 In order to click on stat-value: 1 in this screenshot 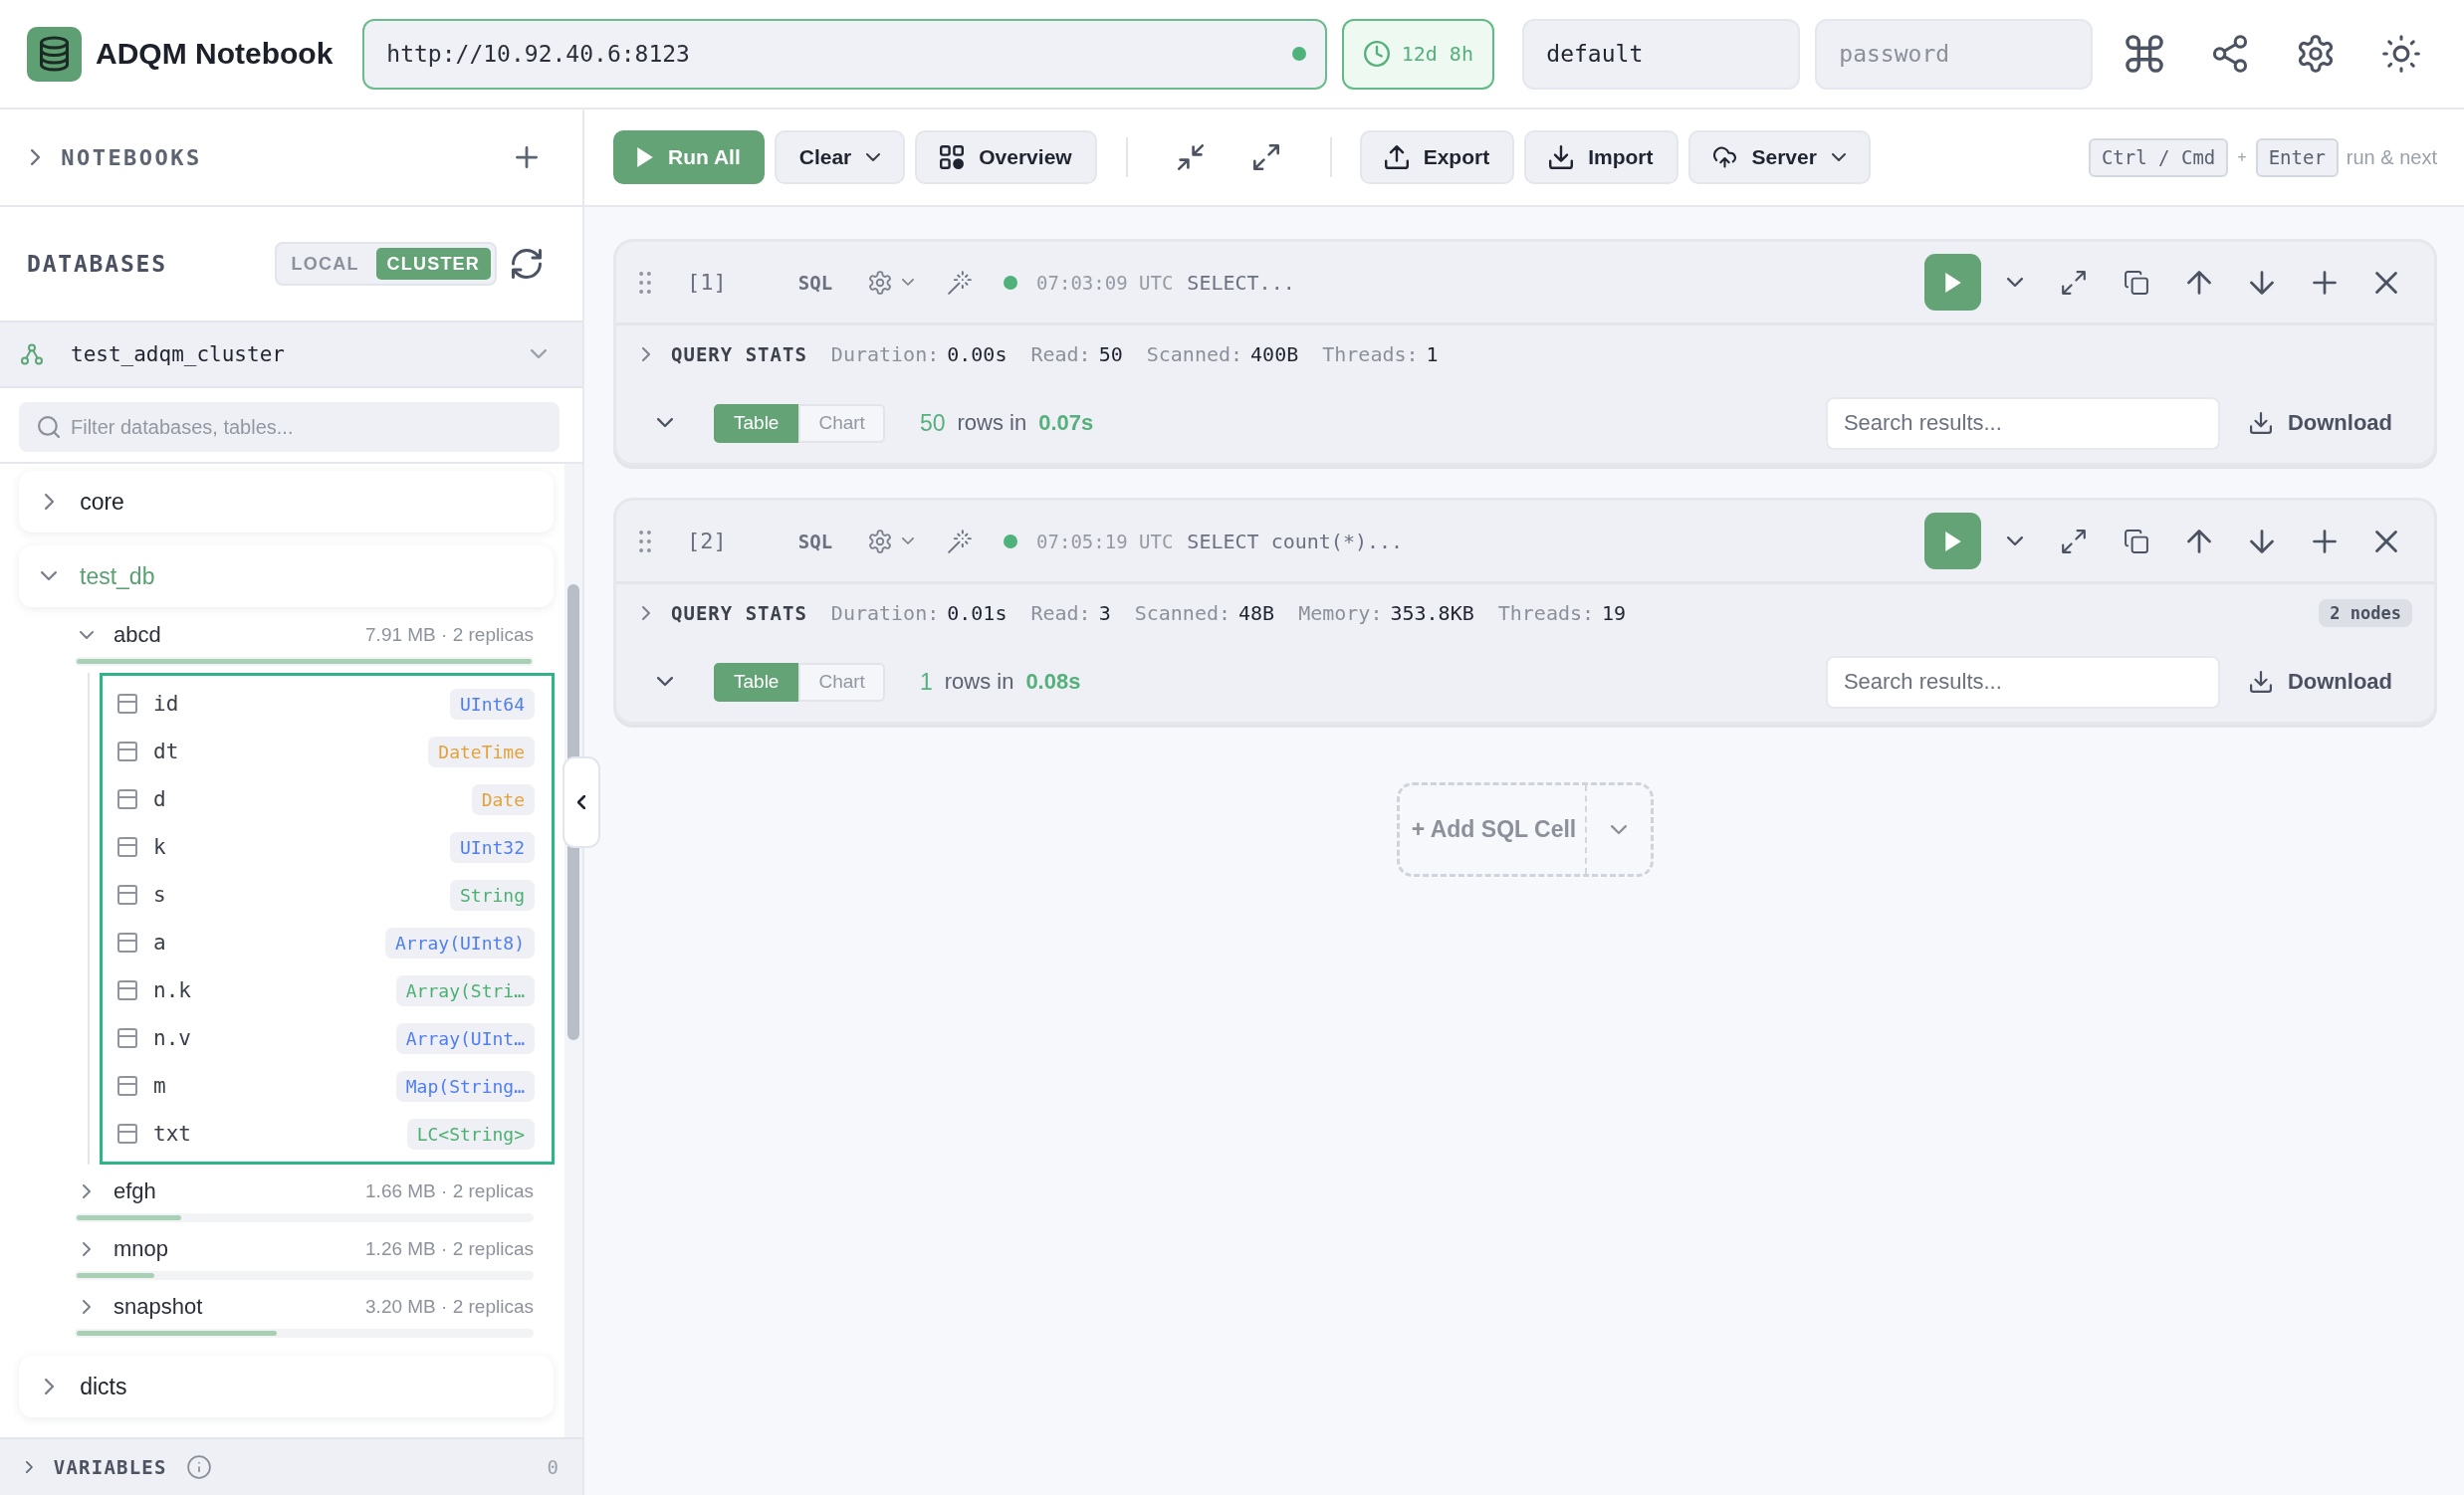, I will do `click(1433, 354)`.